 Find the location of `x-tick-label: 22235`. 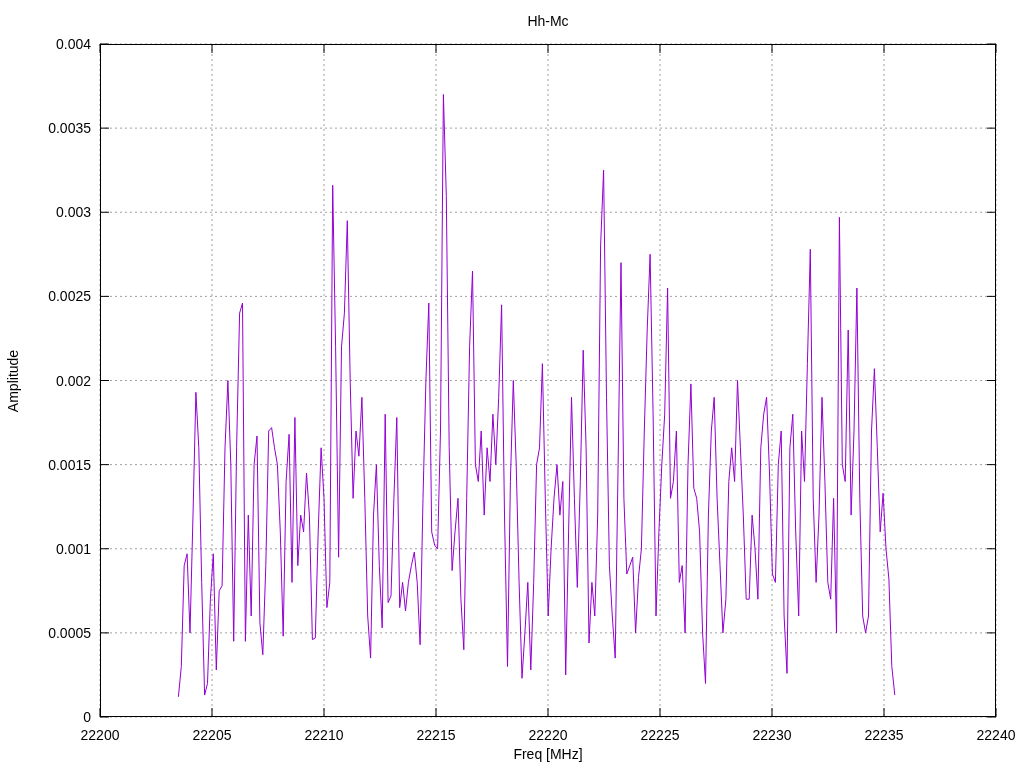

x-tick-label: 22235 is located at coordinates (884, 735).